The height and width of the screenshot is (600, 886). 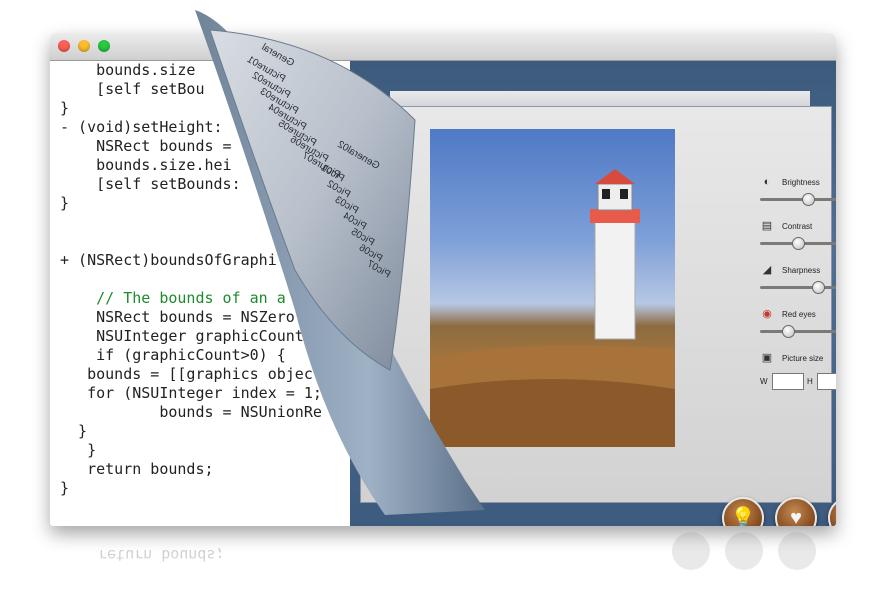 What do you see at coordinates (767, 270) in the screenshot?
I see `sharpness-icon: ◢` at bounding box center [767, 270].